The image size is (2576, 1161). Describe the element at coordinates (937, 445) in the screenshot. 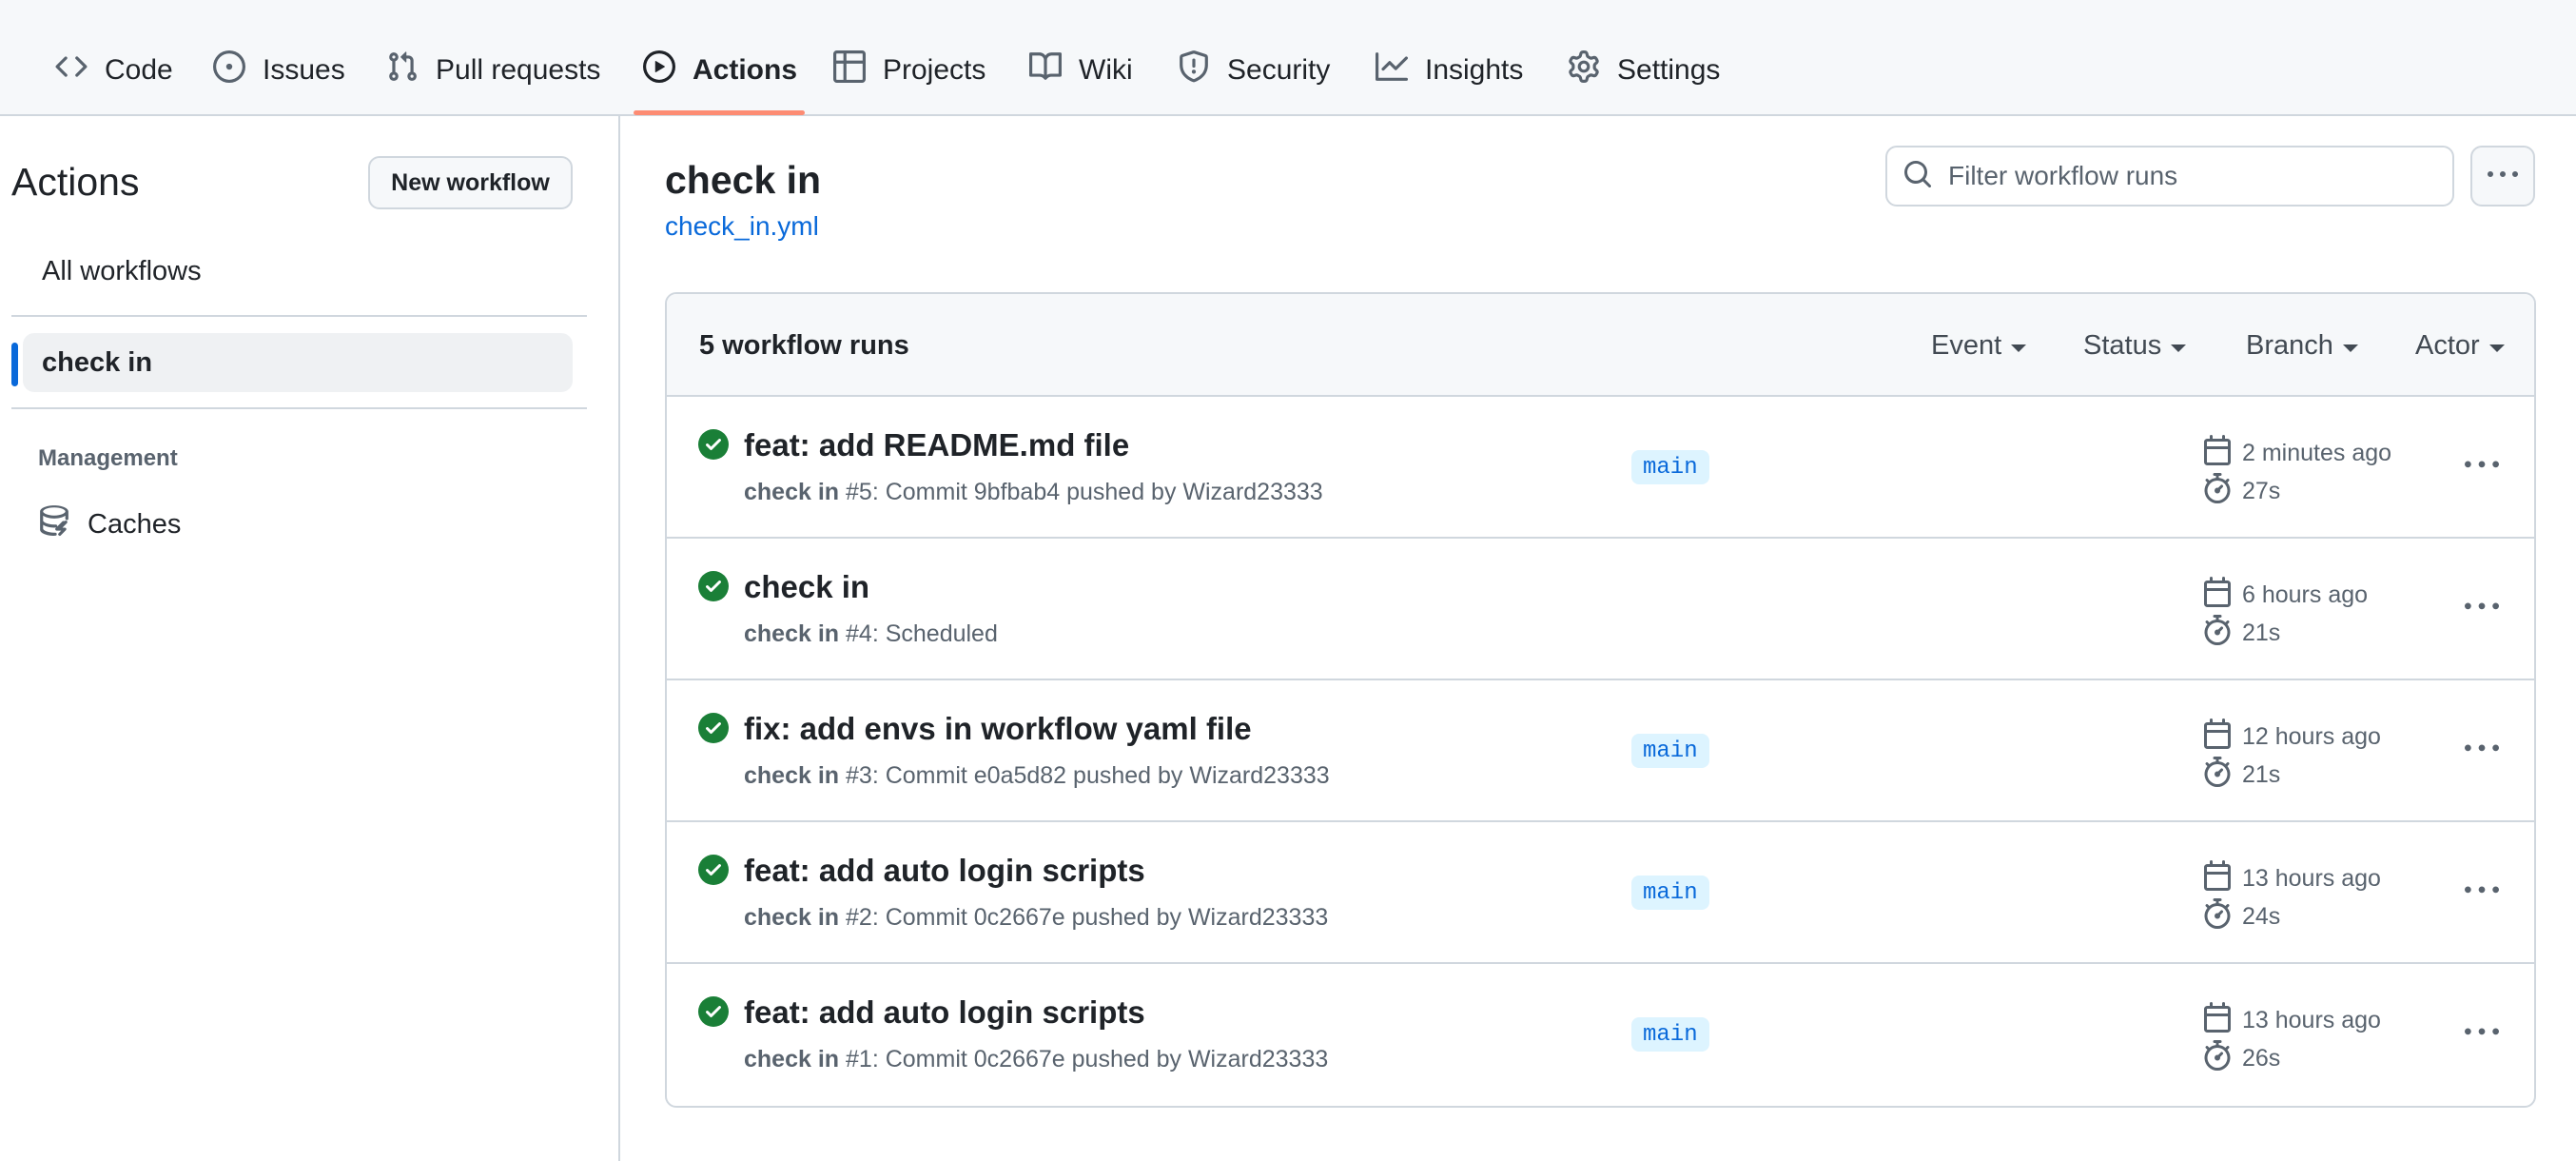

I see `run-title-link: feat: add README.md file` at that location.